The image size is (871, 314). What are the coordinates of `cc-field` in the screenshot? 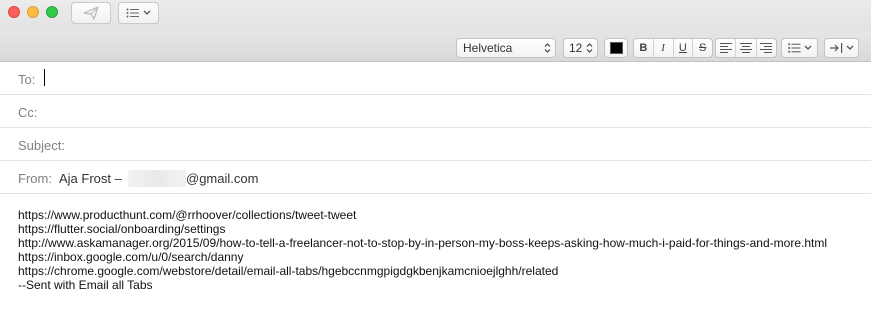 It's located at (452, 111).